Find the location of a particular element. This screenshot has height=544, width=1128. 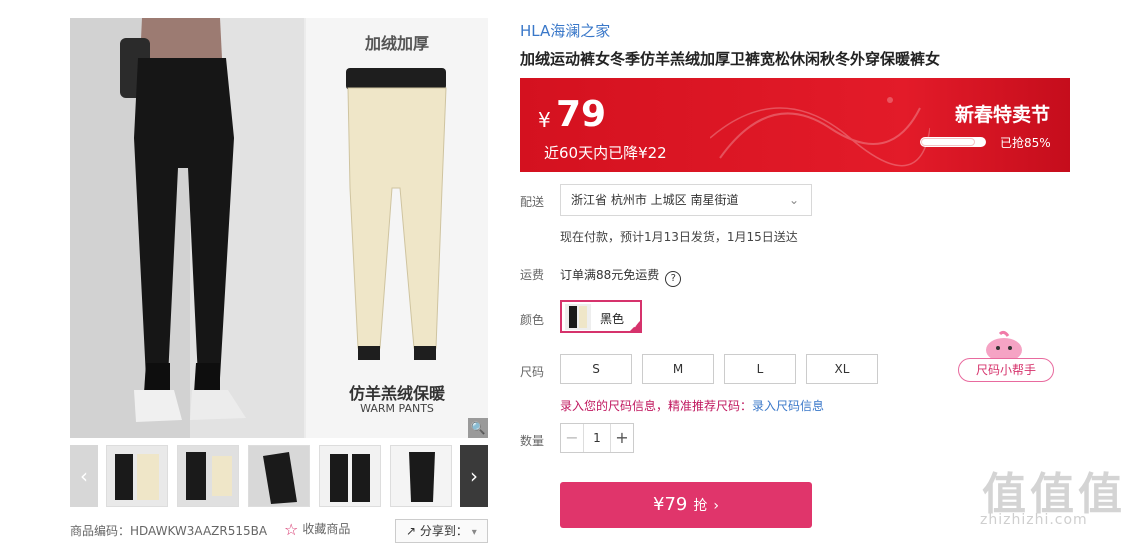

size-helper-button: 尺码小帮手 is located at coordinates (1006, 370).